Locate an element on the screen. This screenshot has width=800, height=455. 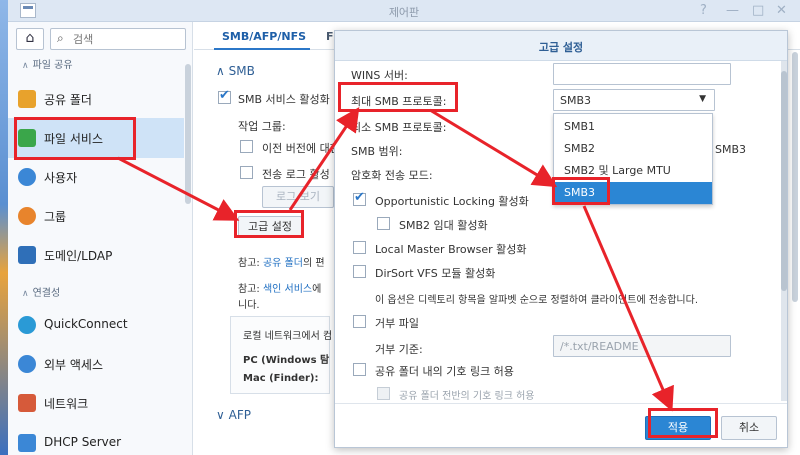
enable-smb-checkbox is located at coordinates (224, 96).